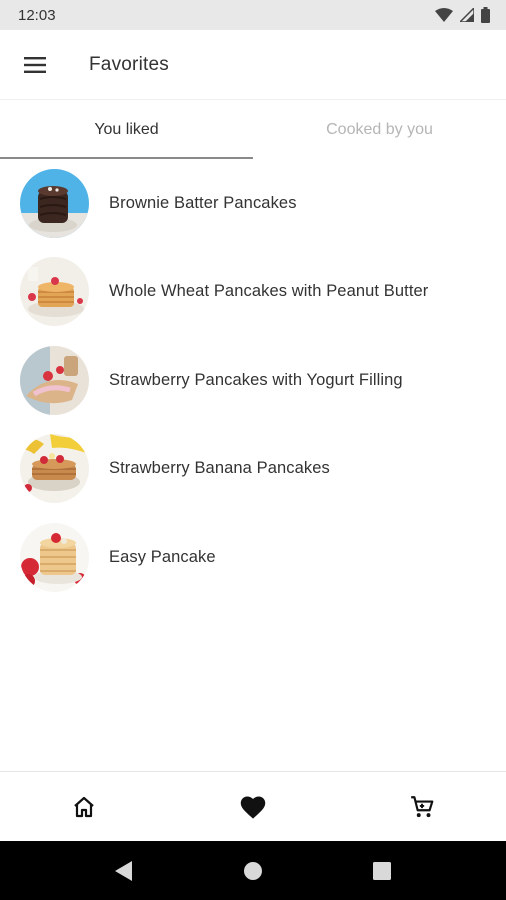  I want to click on status-icons, so click(462, 15).